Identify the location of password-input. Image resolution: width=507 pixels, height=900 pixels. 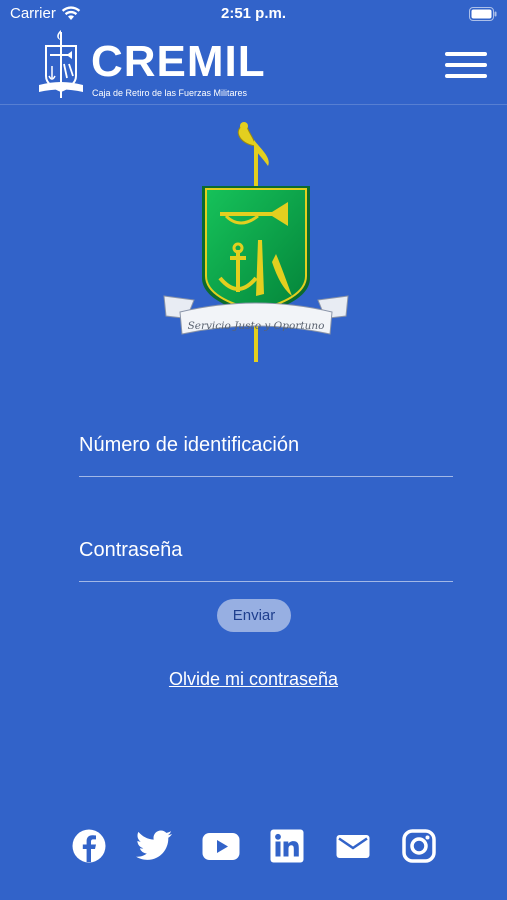
(266, 550).